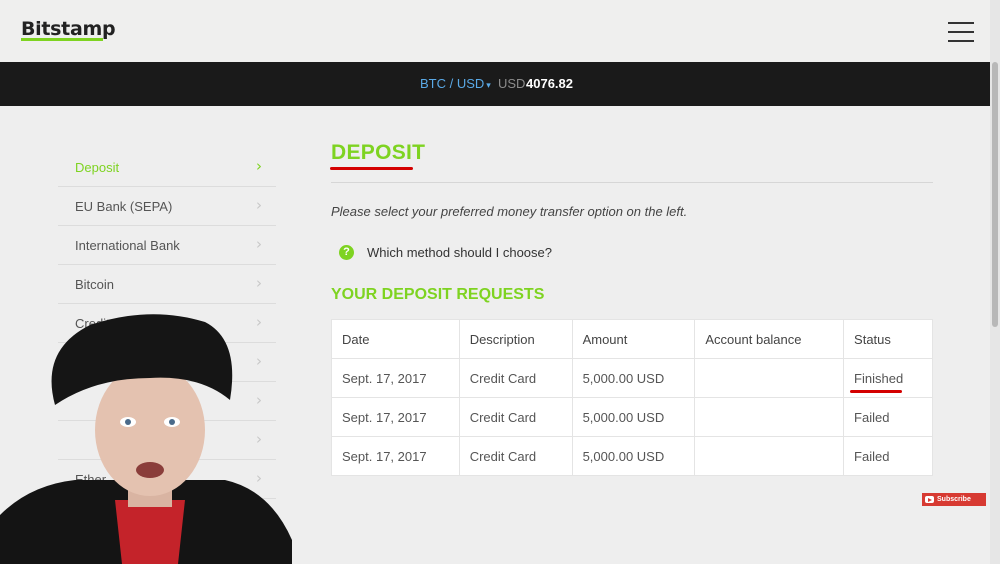 The height and width of the screenshot is (564, 1000). I want to click on sidebar-item-deposit: Deposit ›, so click(167, 167).